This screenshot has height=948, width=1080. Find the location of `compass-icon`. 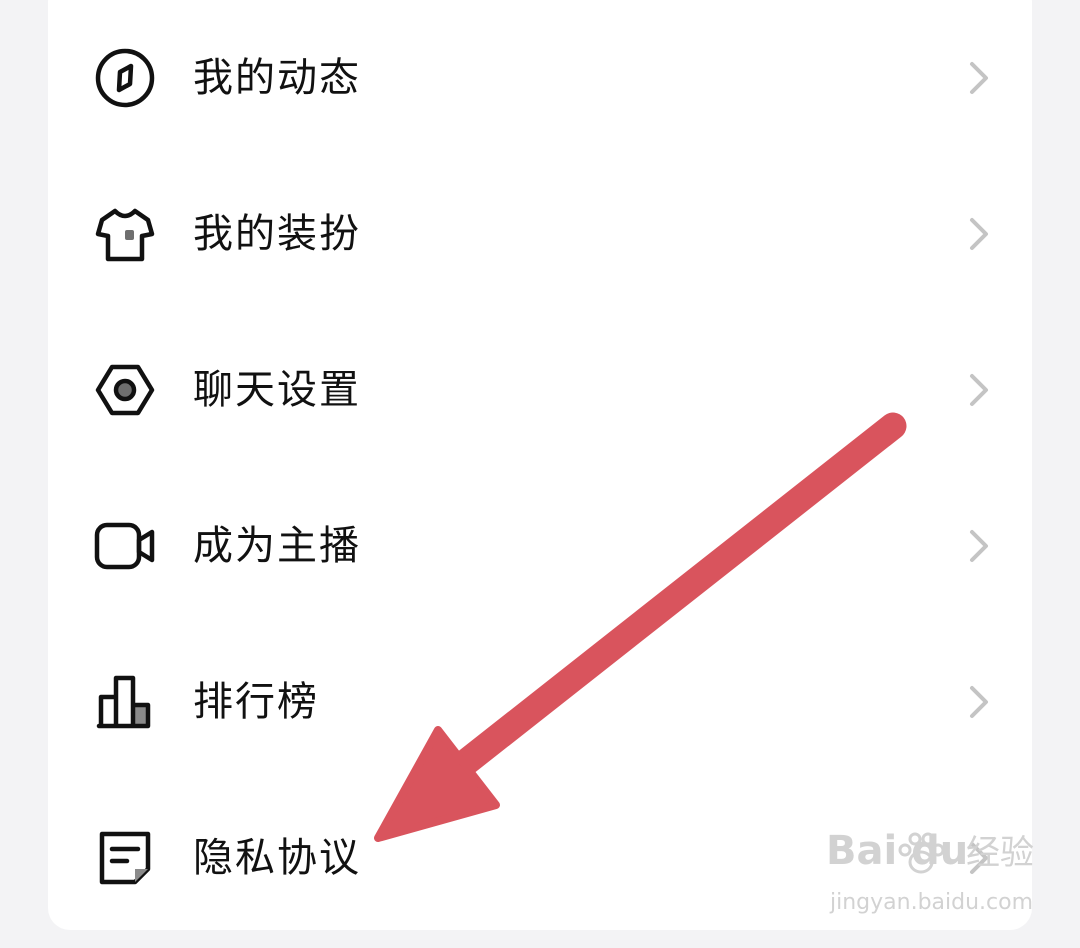

compass-icon is located at coordinates (125, 78).